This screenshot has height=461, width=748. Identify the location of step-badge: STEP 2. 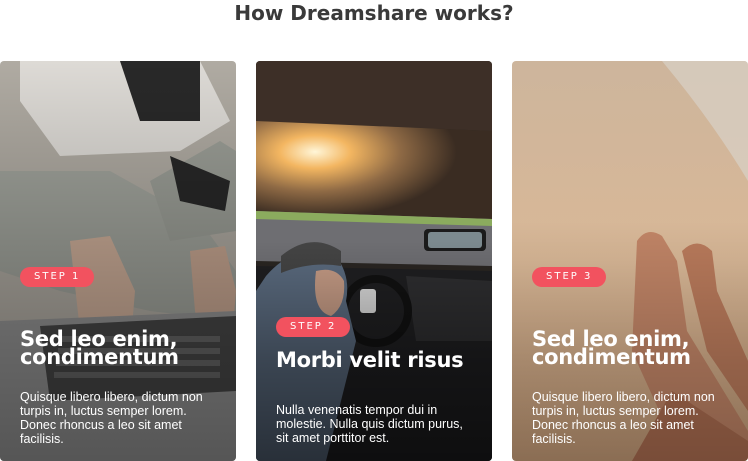
(313, 327).